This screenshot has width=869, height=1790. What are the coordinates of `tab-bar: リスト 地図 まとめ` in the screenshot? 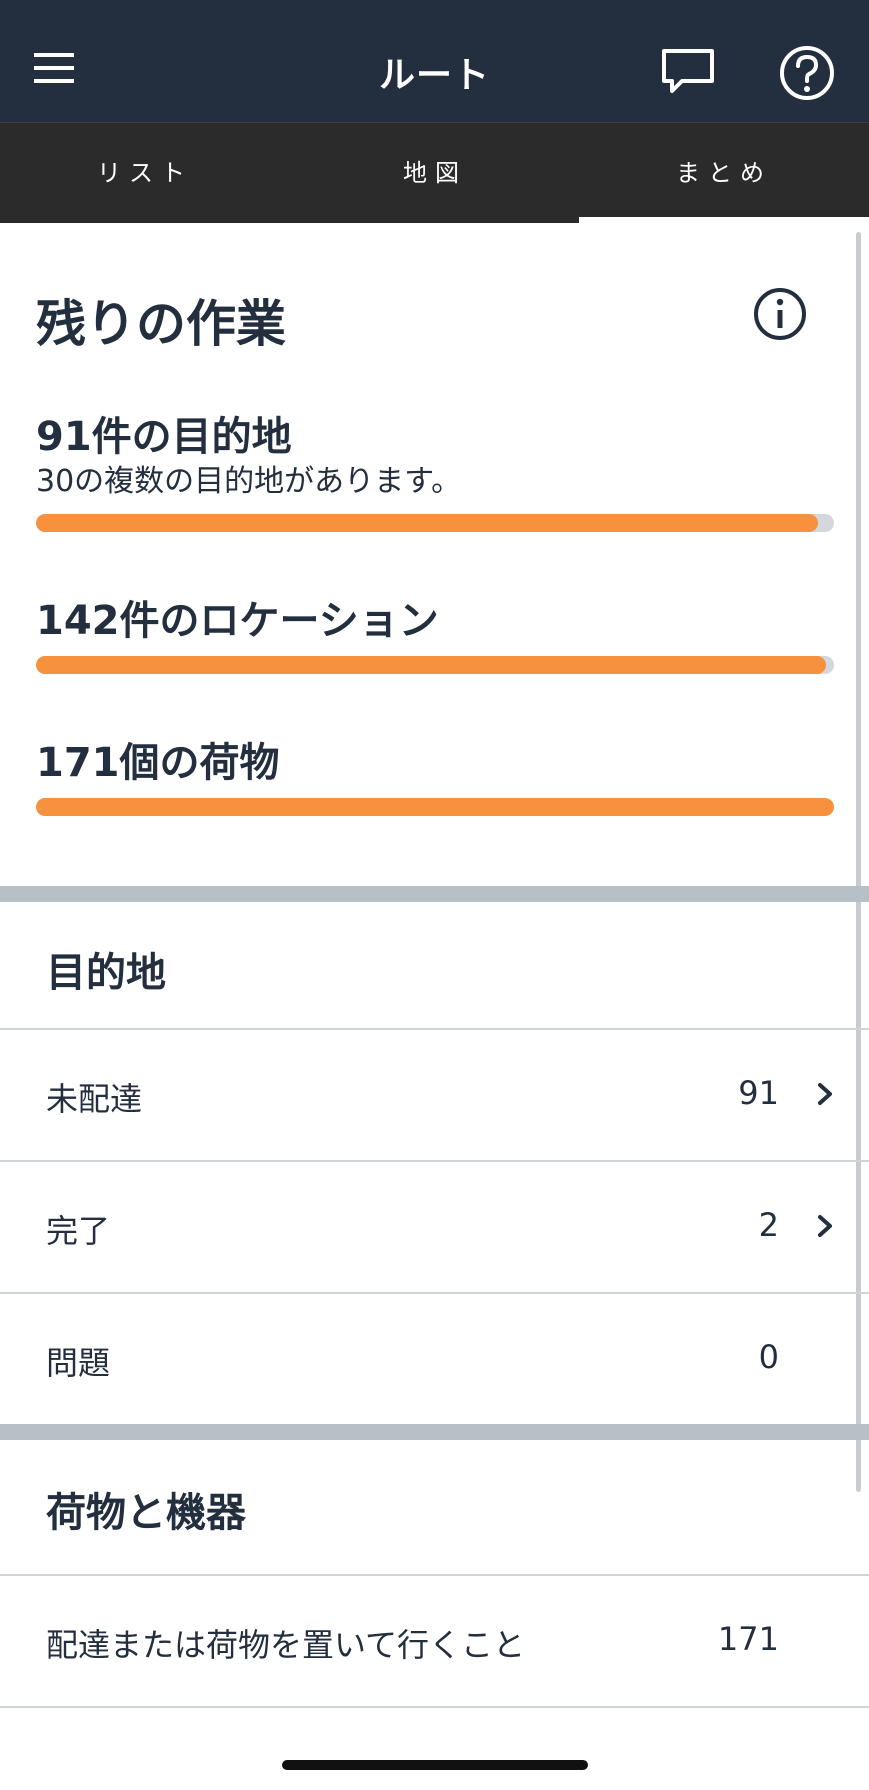 It's located at (434, 172).